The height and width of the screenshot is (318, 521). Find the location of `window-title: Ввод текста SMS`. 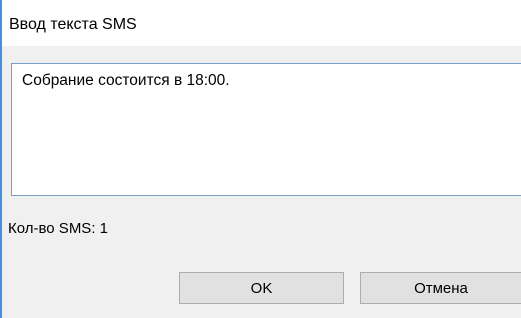

window-title: Ввод текста SMS is located at coordinates (73, 24).